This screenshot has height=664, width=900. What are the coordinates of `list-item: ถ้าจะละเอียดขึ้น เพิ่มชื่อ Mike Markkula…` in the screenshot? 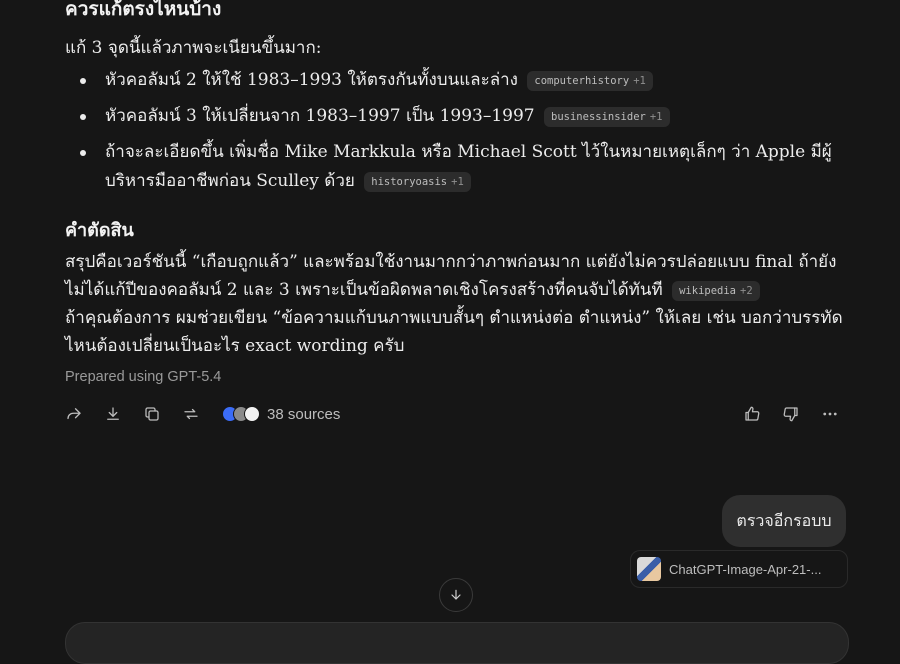 It's located at (460, 167).